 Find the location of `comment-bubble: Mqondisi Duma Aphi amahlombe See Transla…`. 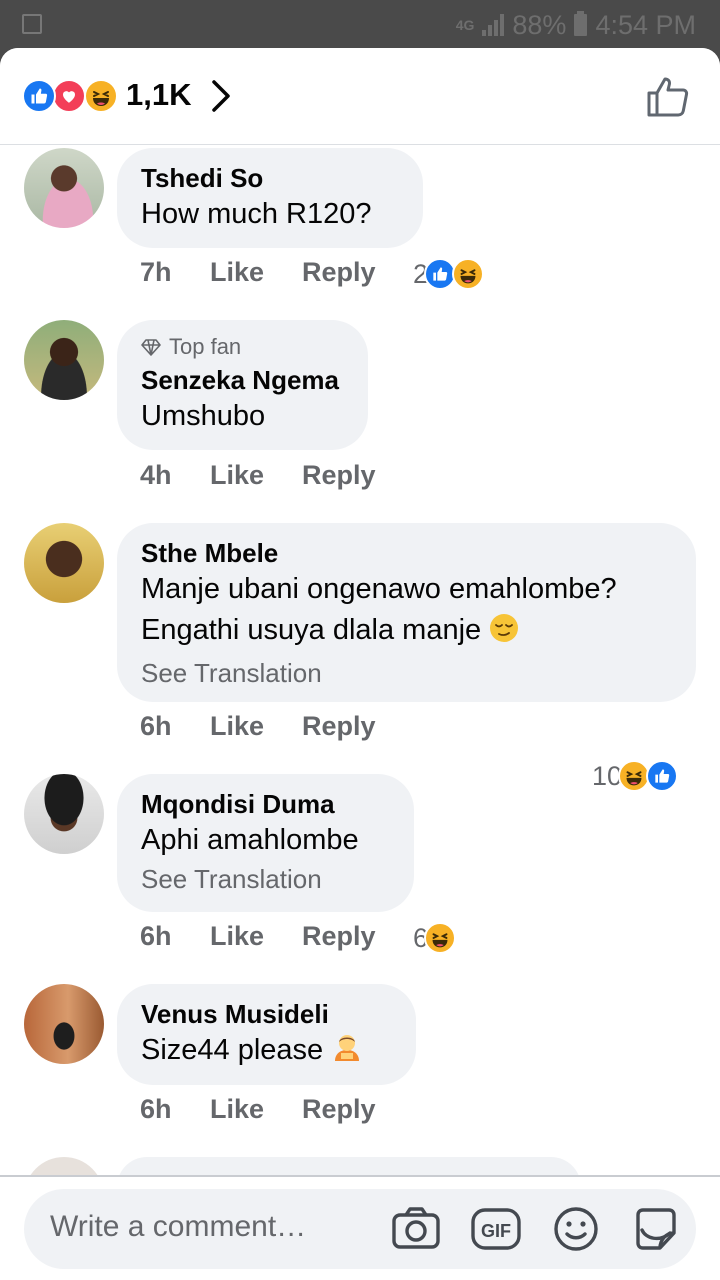

comment-bubble: Mqondisi Duma Aphi amahlombe See Transla… is located at coordinates (265, 843).